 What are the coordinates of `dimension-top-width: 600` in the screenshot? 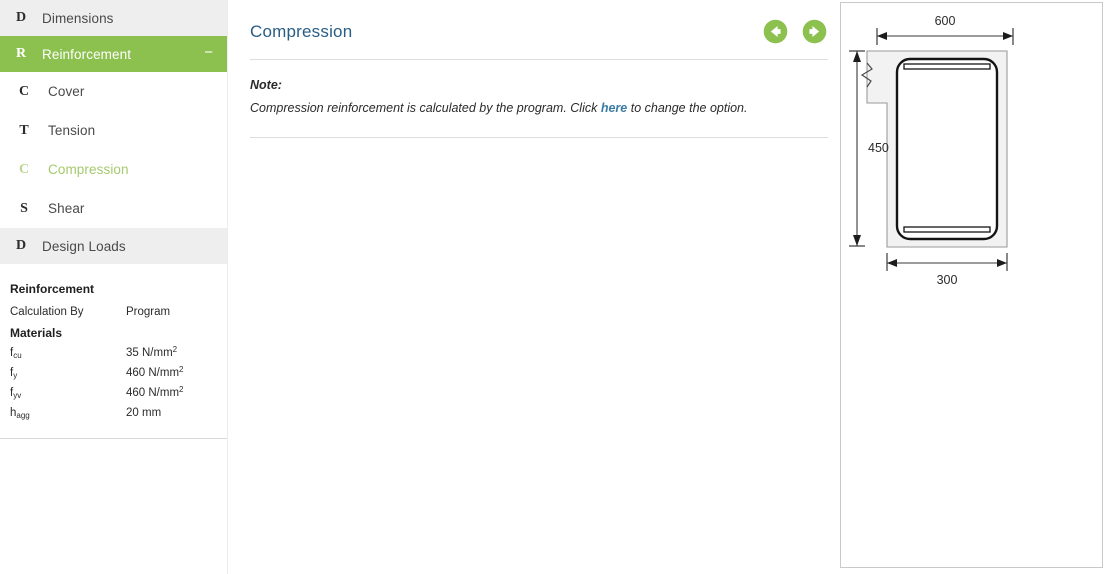 It's located at (945, 29).